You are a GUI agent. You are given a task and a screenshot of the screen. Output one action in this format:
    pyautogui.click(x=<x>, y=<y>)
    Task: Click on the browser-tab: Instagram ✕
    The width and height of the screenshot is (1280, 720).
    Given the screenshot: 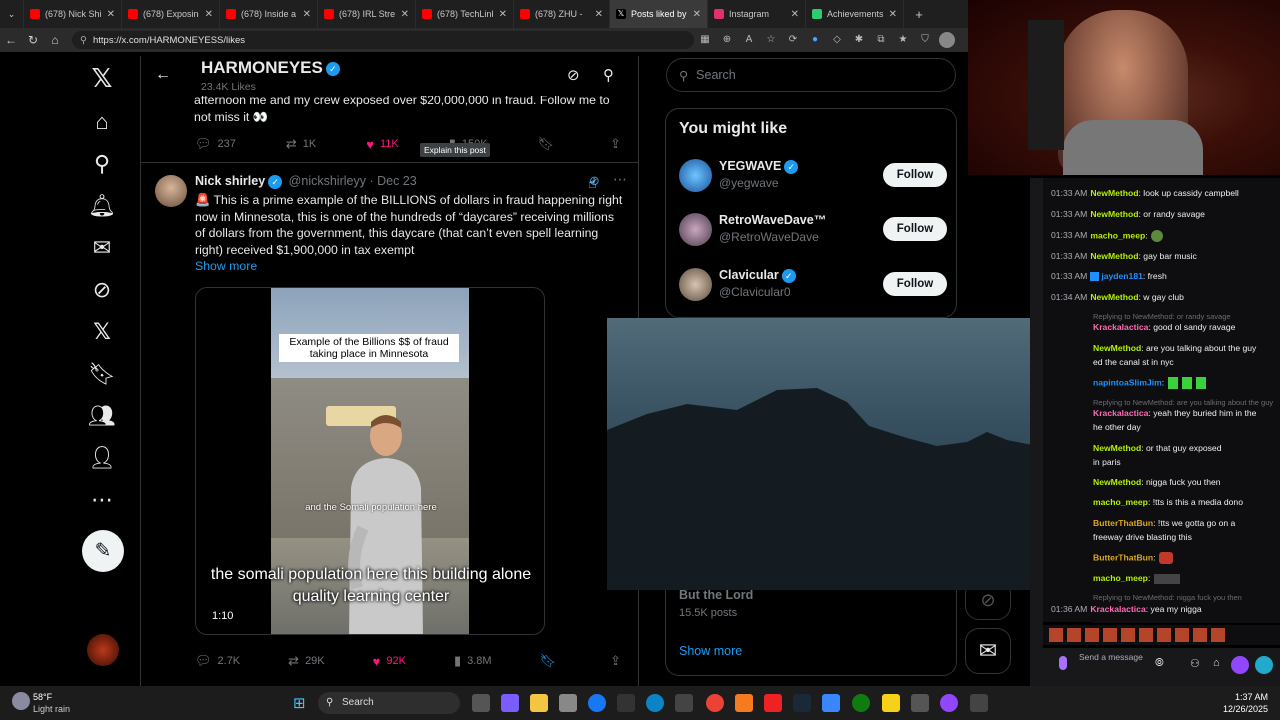 What is the action you would take?
    pyautogui.click(x=757, y=14)
    